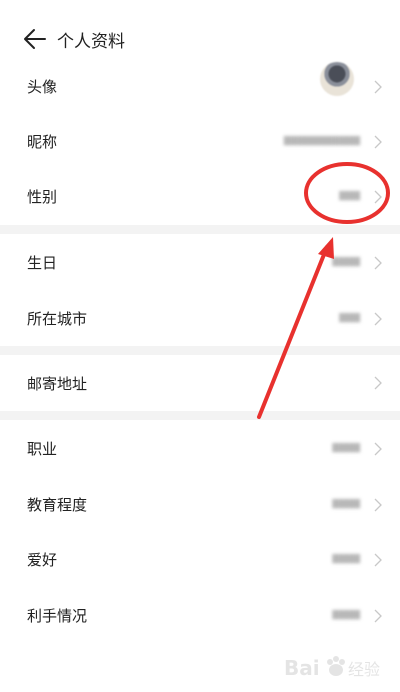 The image size is (400, 692). Describe the element at coordinates (364, 669) in the screenshot. I see `svg-text: 经验` at that location.